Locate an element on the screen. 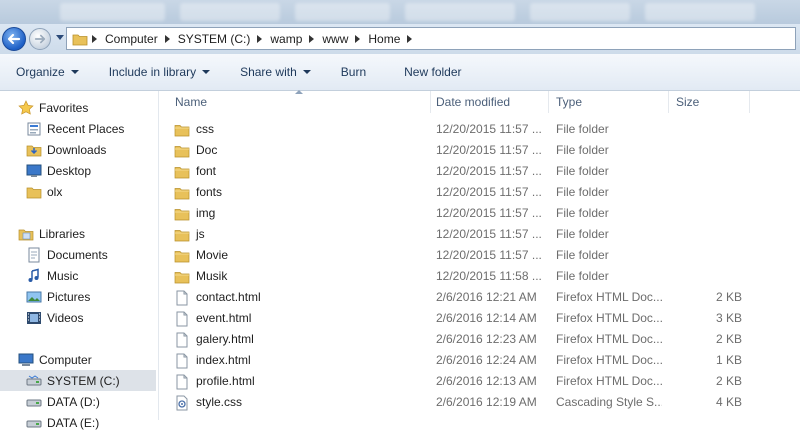 The height and width of the screenshot is (433, 800). file-name: css is located at coordinates (299, 129).